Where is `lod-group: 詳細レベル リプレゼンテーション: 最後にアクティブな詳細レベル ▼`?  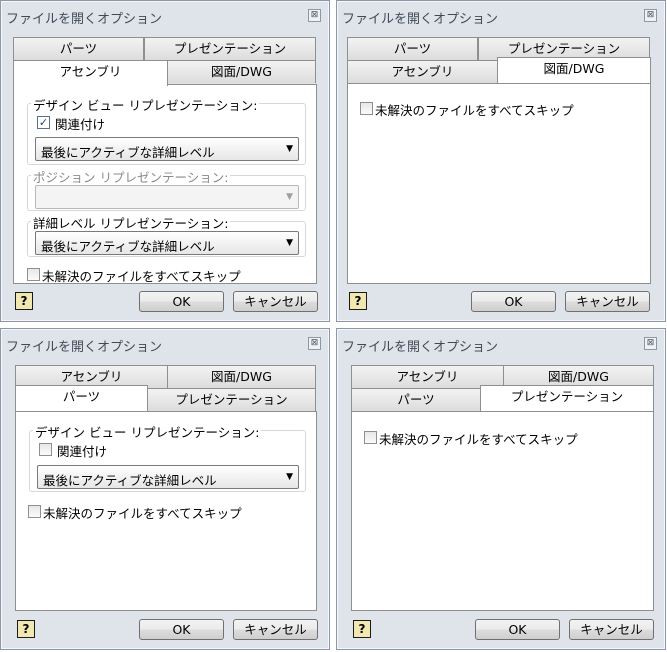 lod-group: 詳細レベル リプレゼンテーション: 最後にアクティブな詳細レベル ▼ is located at coordinates (166, 235).